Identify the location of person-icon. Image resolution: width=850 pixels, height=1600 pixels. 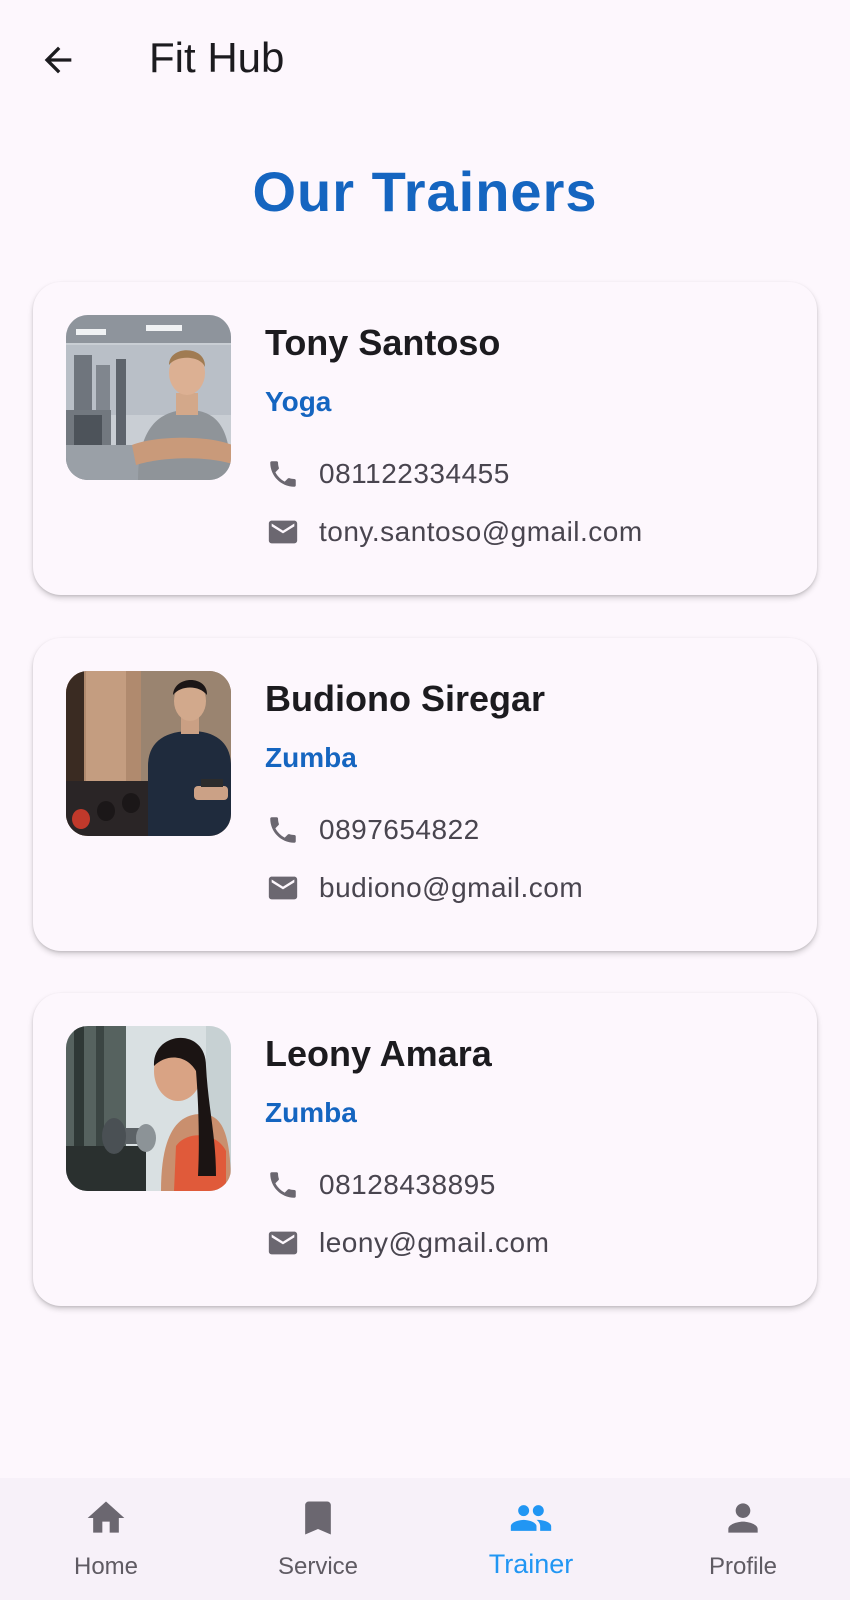
(743, 1518).